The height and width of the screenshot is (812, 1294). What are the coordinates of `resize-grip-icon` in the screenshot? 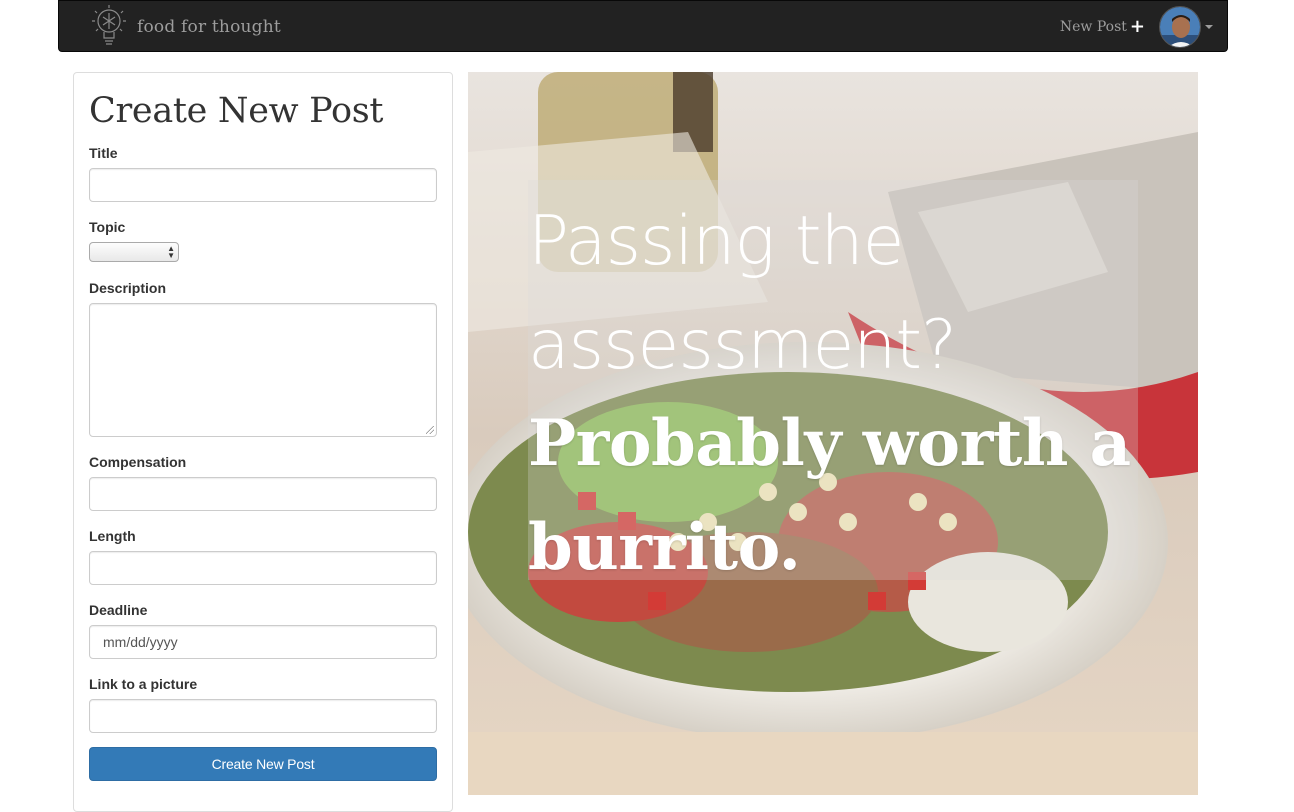 It's located at (430, 430).